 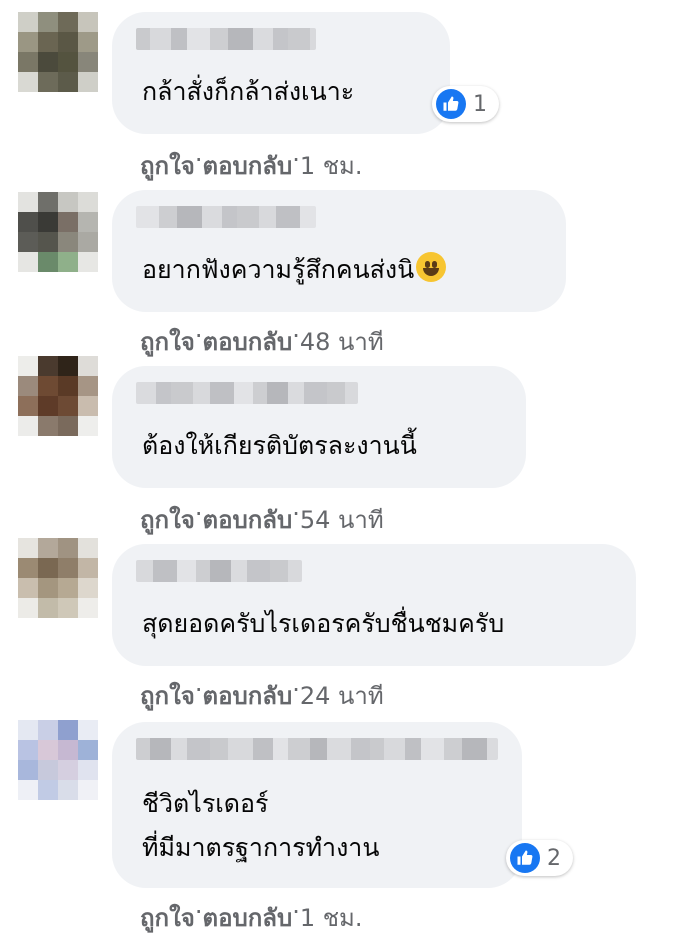 I want to click on comment-text: อยากฟังความรู้สึกคนส่งนิ, so click(x=294, y=270).